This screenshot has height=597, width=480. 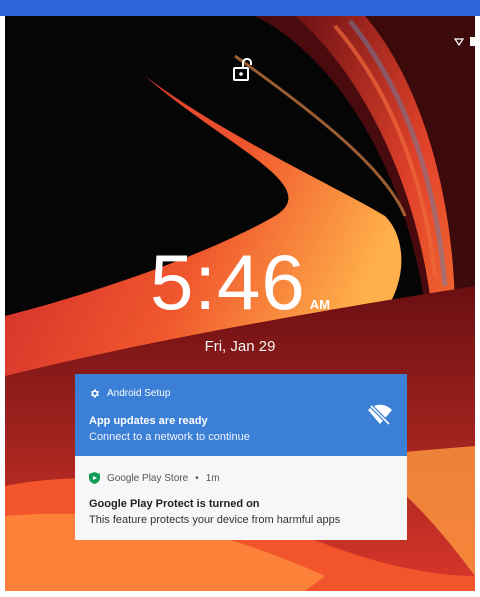 I want to click on clock-ampm: AM, so click(x=320, y=304).